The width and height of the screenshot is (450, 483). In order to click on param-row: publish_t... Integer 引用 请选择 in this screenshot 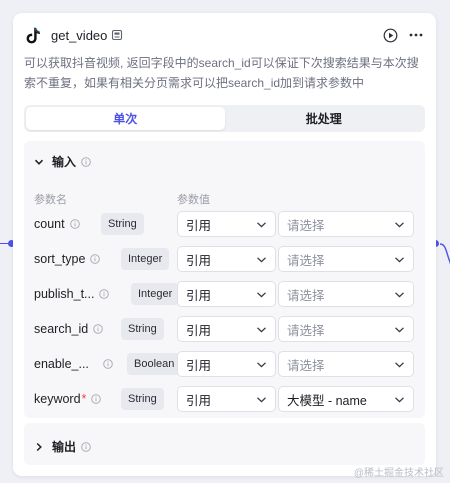, I will do `click(224, 294)`.